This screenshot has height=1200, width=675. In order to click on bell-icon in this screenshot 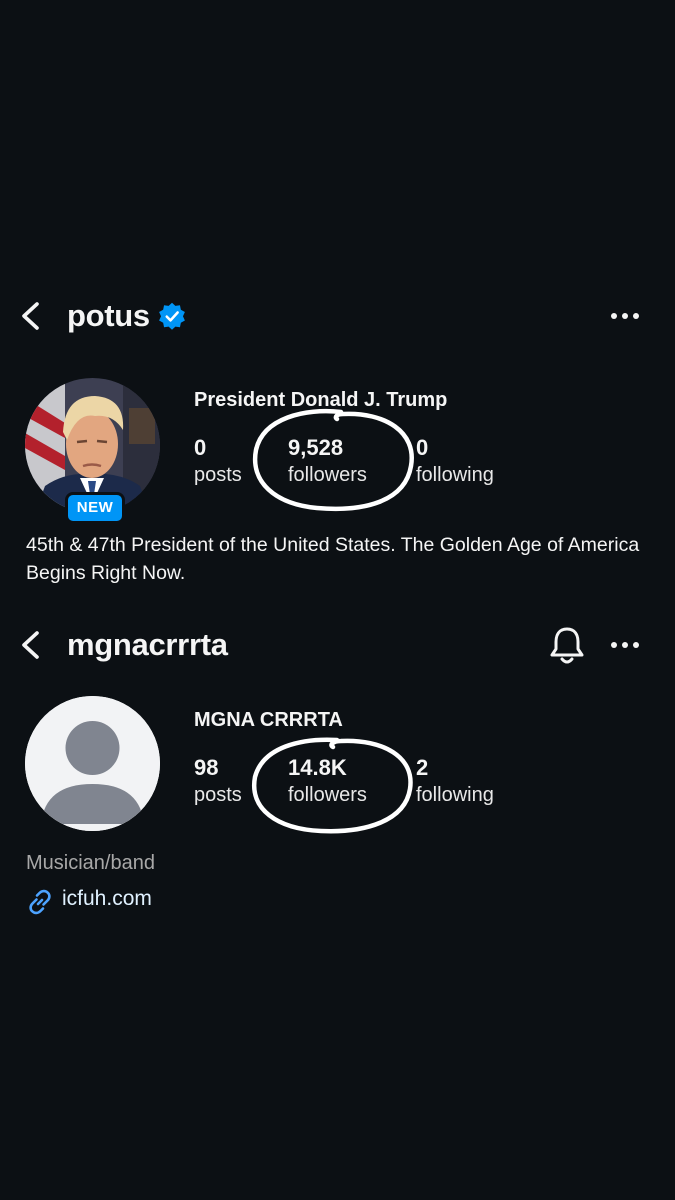, I will do `click(567, 645)`.